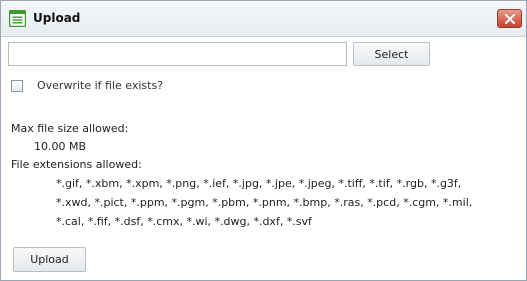  What do you see at coordinates (60, 146) in the screenshot?
I see `max-size-value: 10.00 MB` at bounding box center [60, 146].